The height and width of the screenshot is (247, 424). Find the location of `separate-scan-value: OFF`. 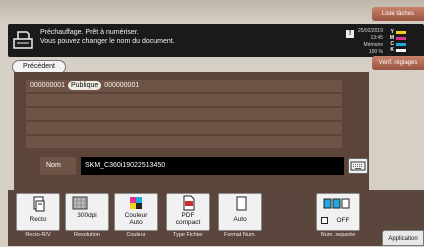

separate-scan-value: OFF is located at coordinates (343, 220).